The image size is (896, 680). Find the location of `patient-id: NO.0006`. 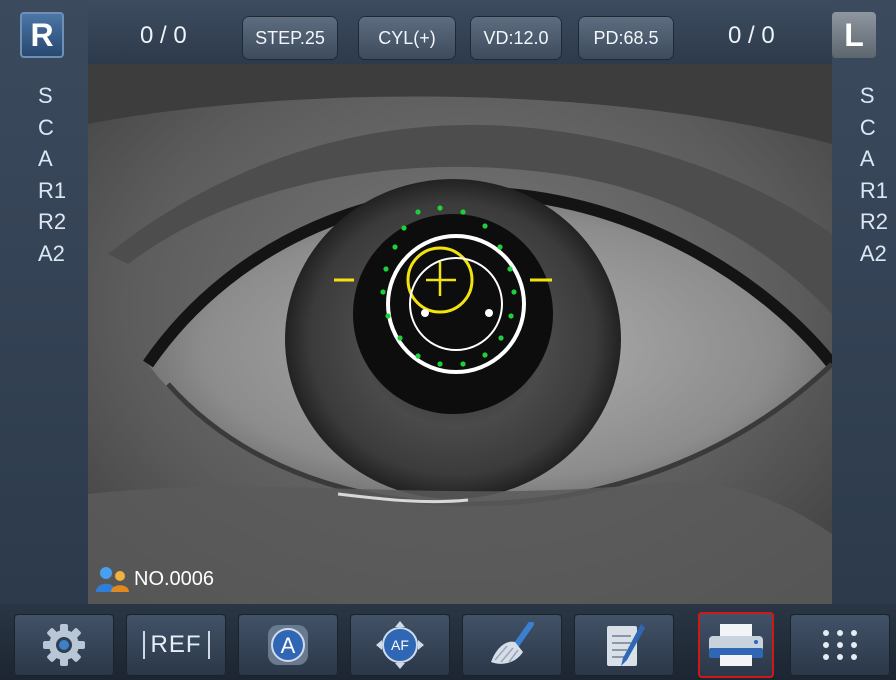

patient-id: NO.0006 is located at coordinates (155, 579).